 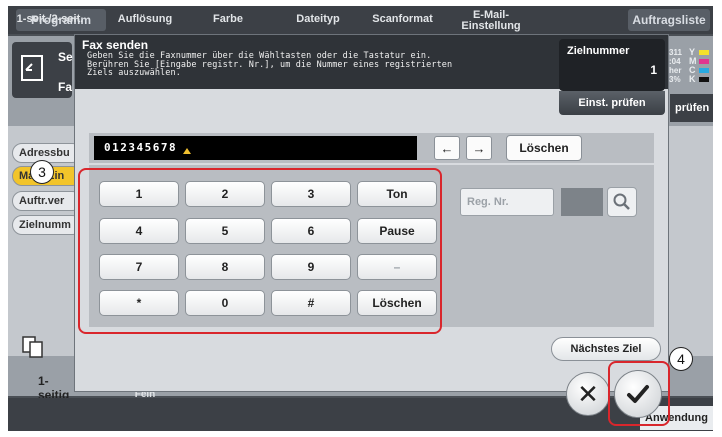 I want to click on einst-pruefen-button: Einst. prüfen, so click(x=612, y=103).